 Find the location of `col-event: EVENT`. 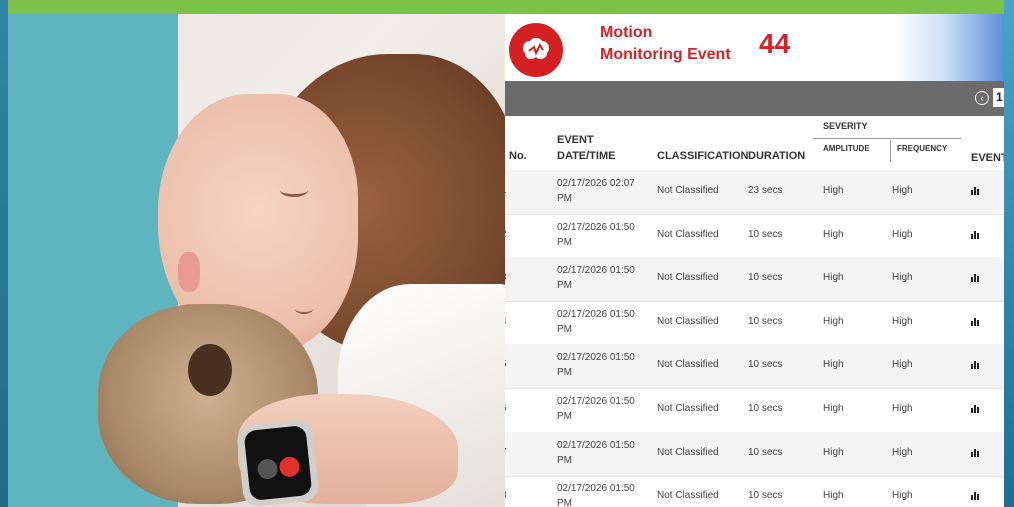

col-event: EVENT is located at coordinates (987, 158).